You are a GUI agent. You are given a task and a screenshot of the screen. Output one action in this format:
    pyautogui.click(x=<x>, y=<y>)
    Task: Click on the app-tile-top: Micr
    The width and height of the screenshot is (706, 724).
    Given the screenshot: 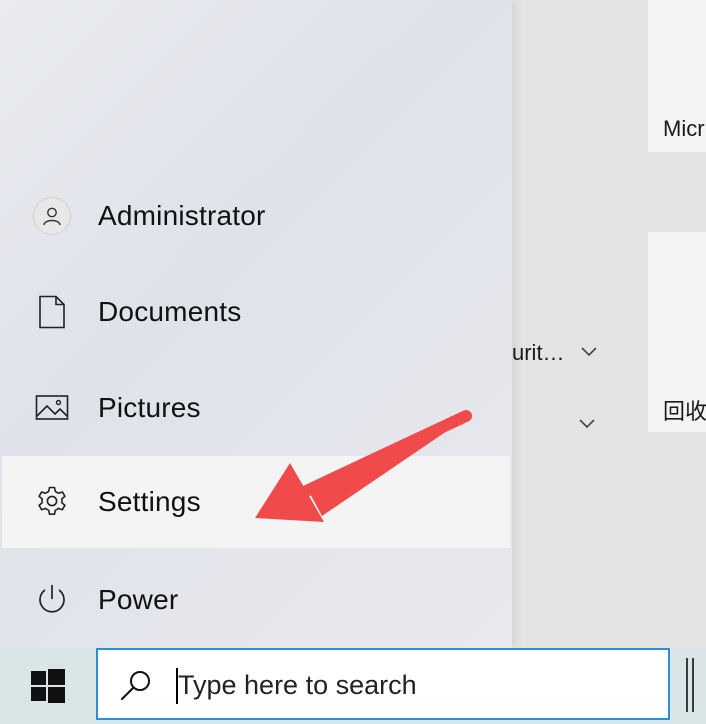 What is the action you would take?
    pyautogui.click(x=677, y=76)
    